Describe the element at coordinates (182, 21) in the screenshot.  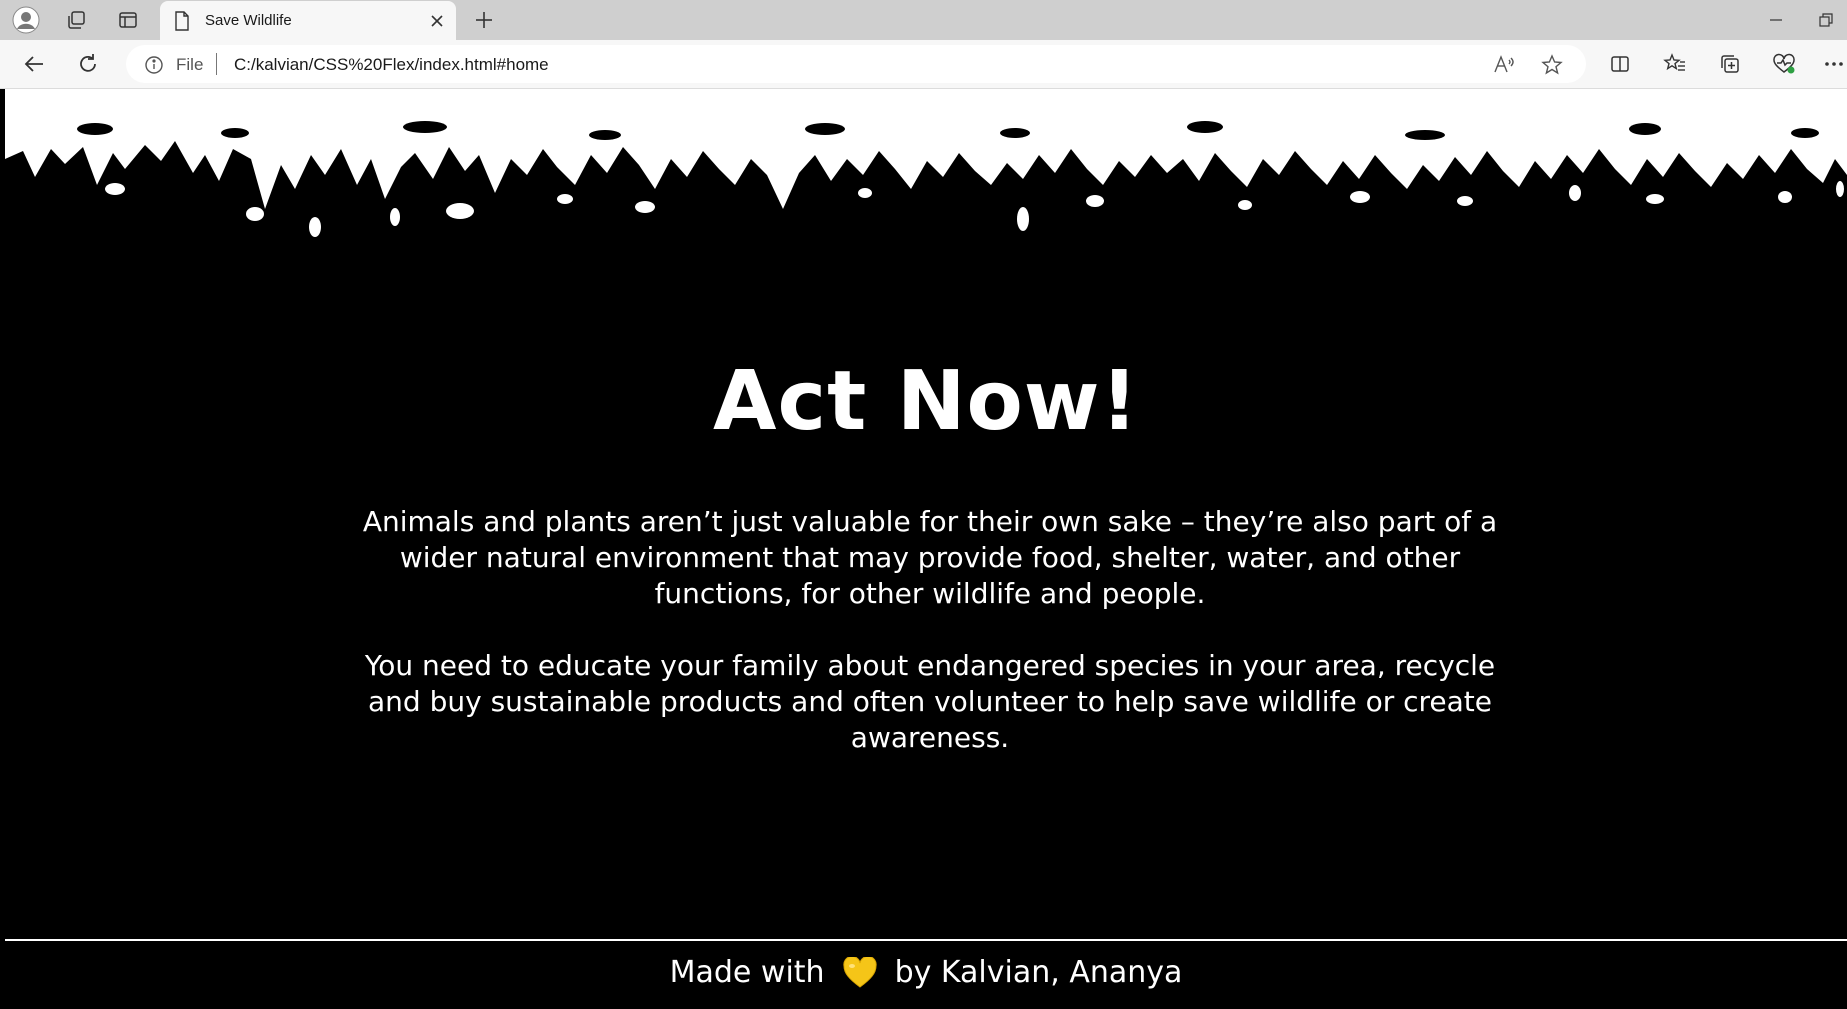
I see `page-icon` at that location.